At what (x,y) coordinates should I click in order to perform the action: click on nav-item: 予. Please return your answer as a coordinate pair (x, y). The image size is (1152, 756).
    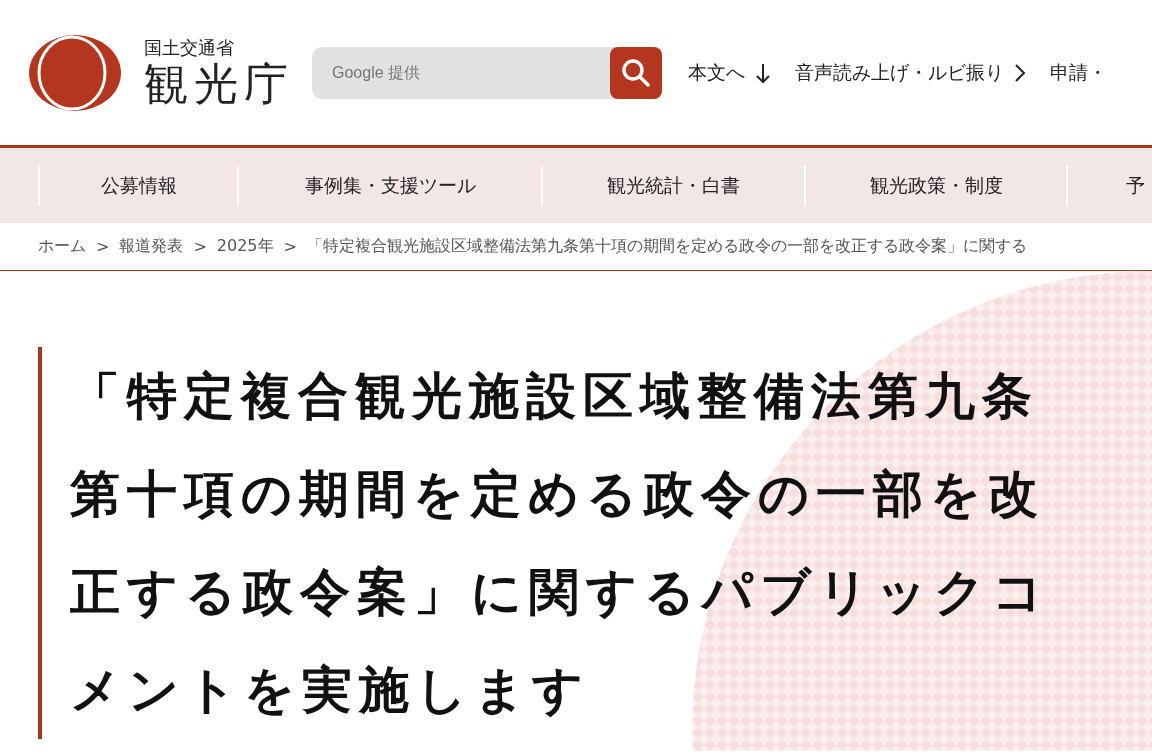
    Looking at the image, I should click on (1109, 185).